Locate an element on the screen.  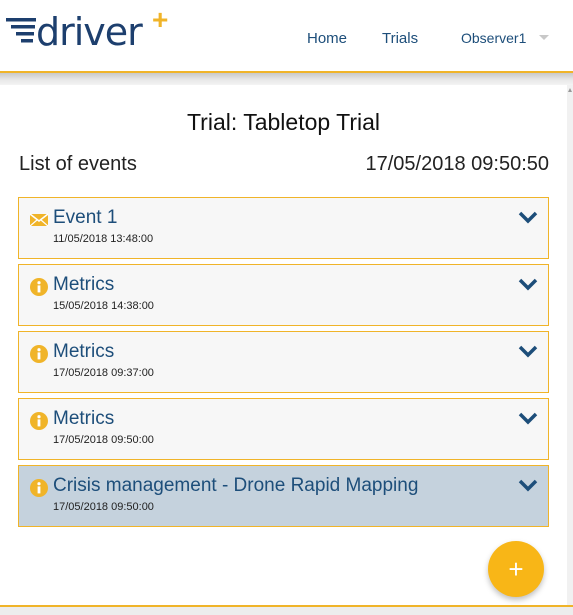
event-item: Metrics 15/05/2018 14:38:00 is located at coordinates (283, 295).